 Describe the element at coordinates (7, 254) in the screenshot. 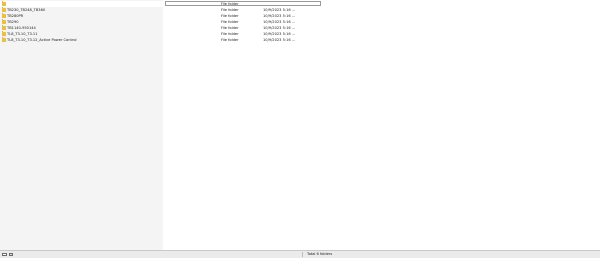

I see `view-toggles` at that location.